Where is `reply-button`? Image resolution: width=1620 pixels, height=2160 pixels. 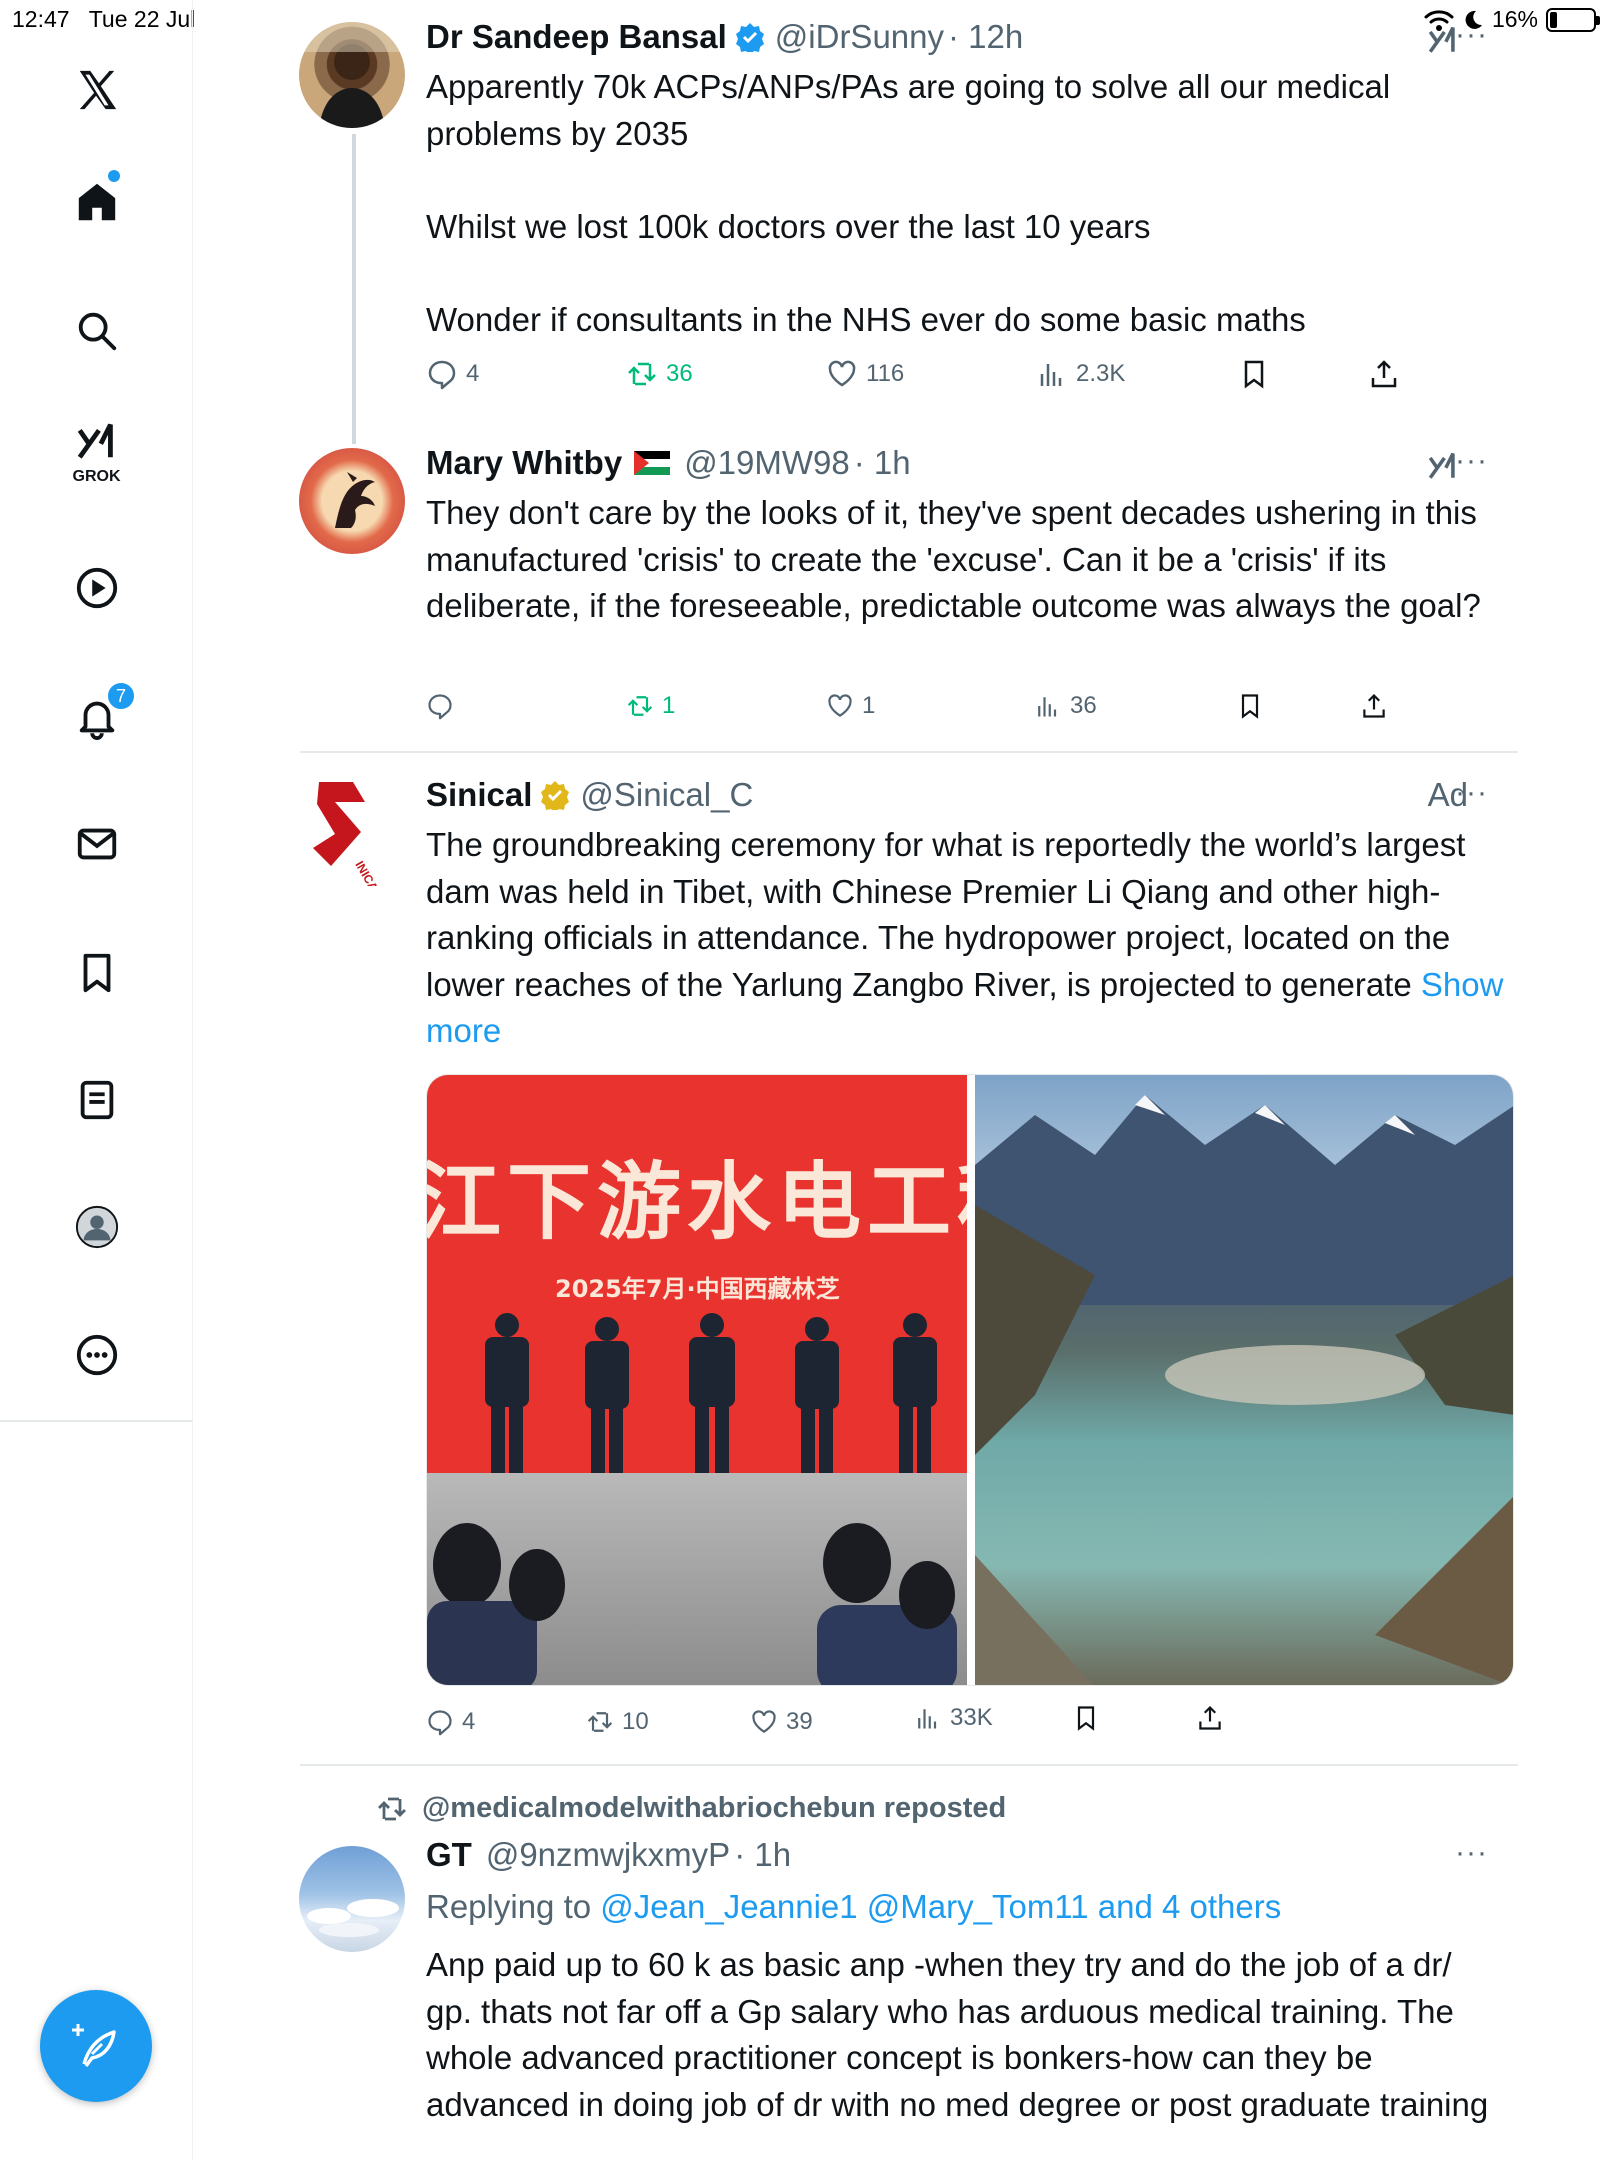
reply-button is located at coordinates (444, 706).